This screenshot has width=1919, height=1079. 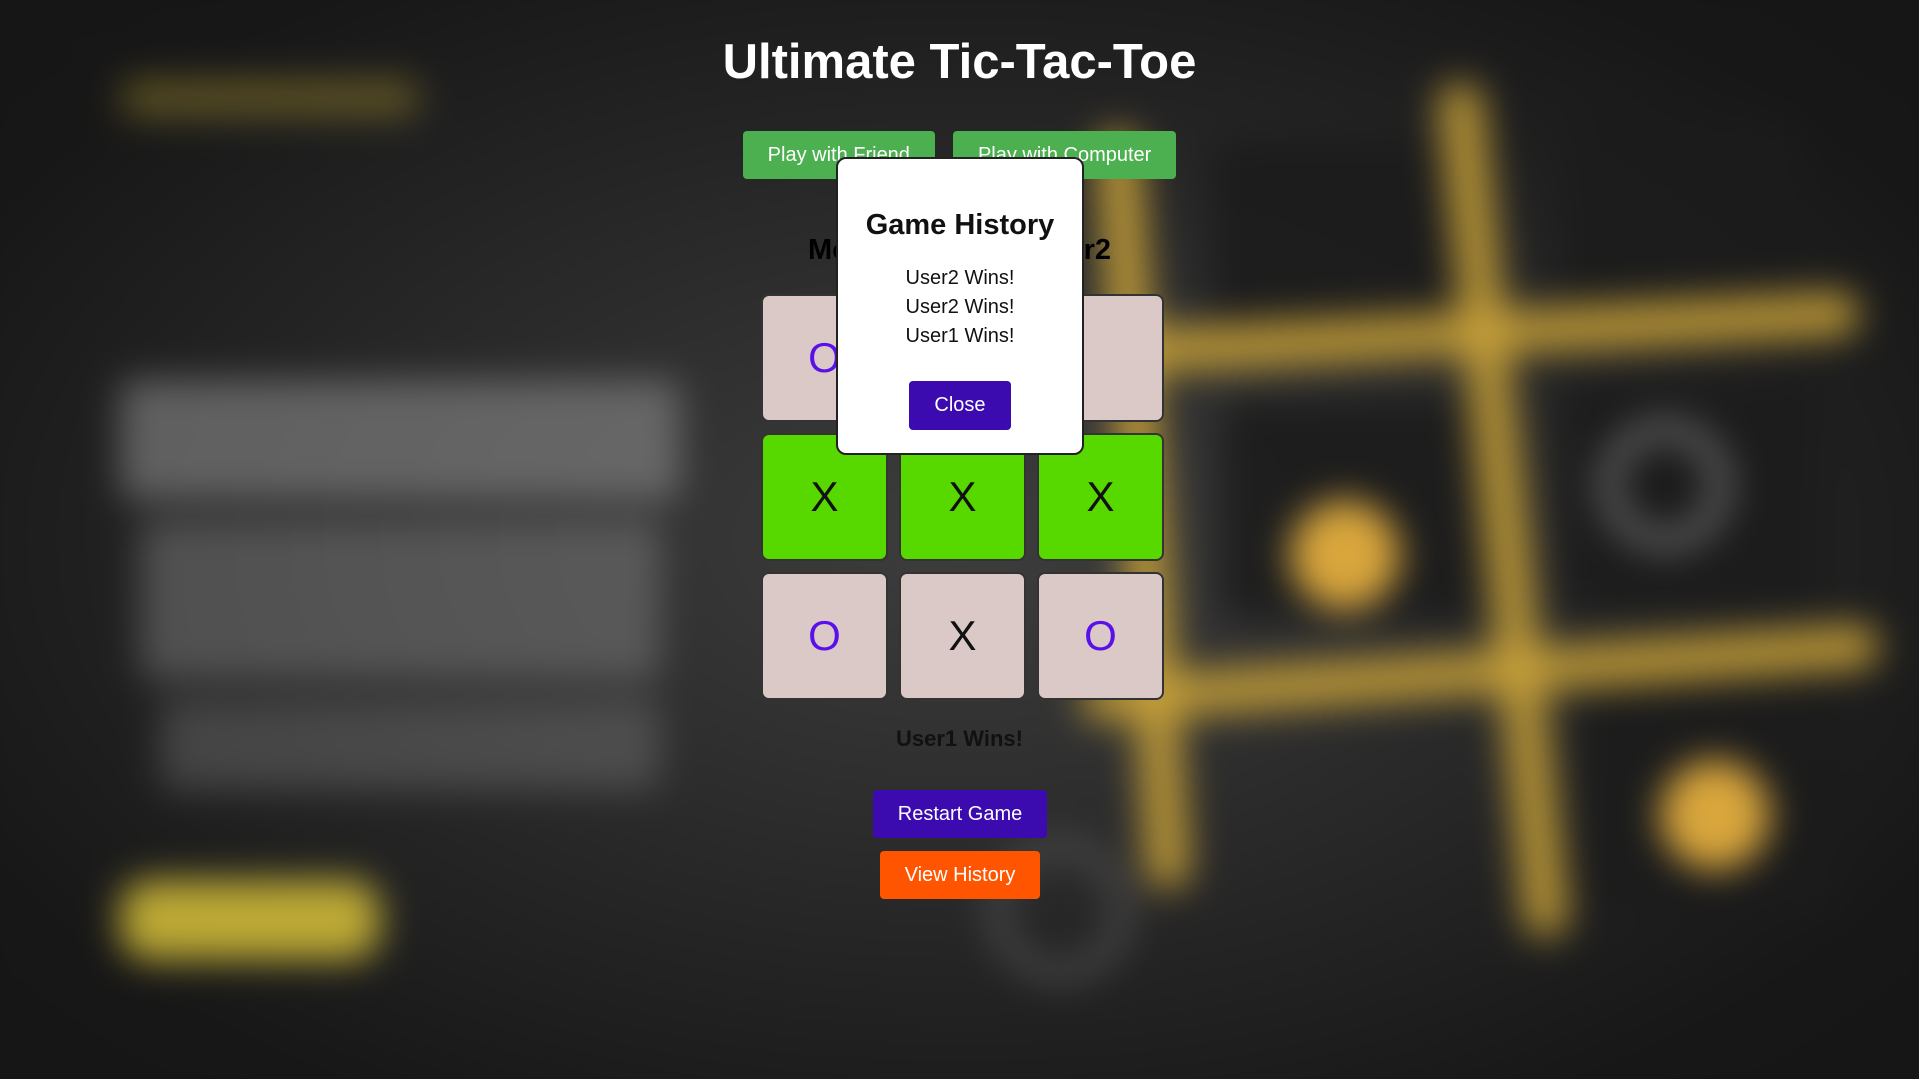 I want to click on view-history-button: View History, so click(x=960, y=875).